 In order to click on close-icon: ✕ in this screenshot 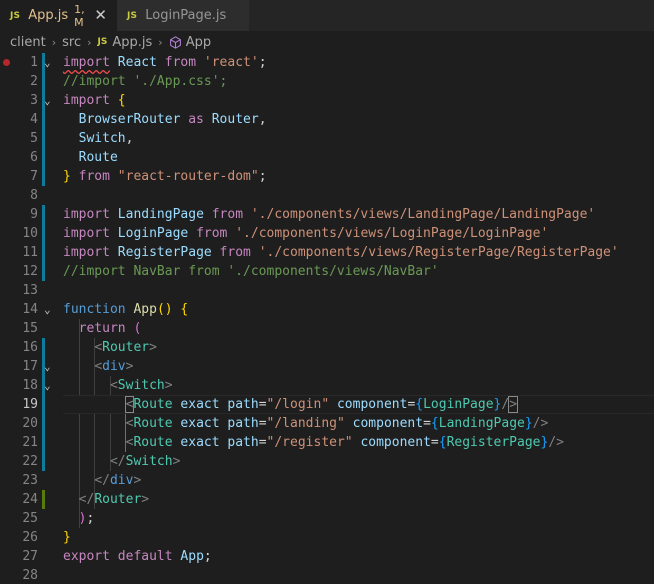, I will do `click(100, 15)`.